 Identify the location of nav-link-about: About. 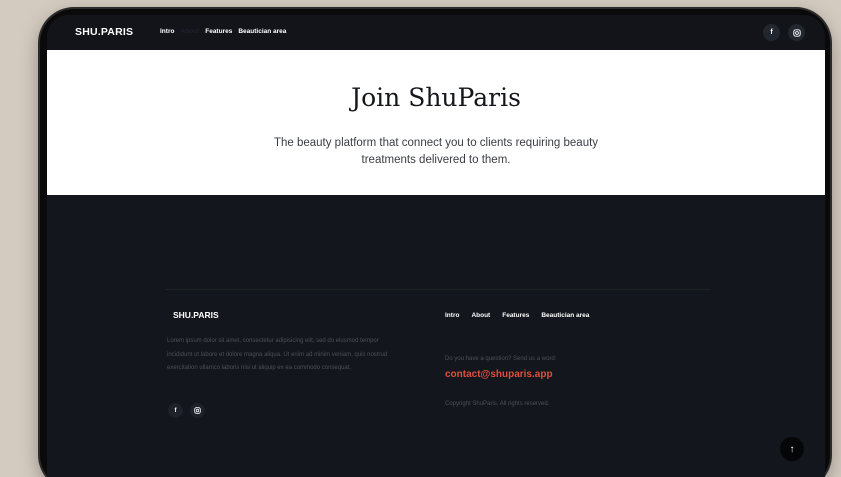
(189, 31).